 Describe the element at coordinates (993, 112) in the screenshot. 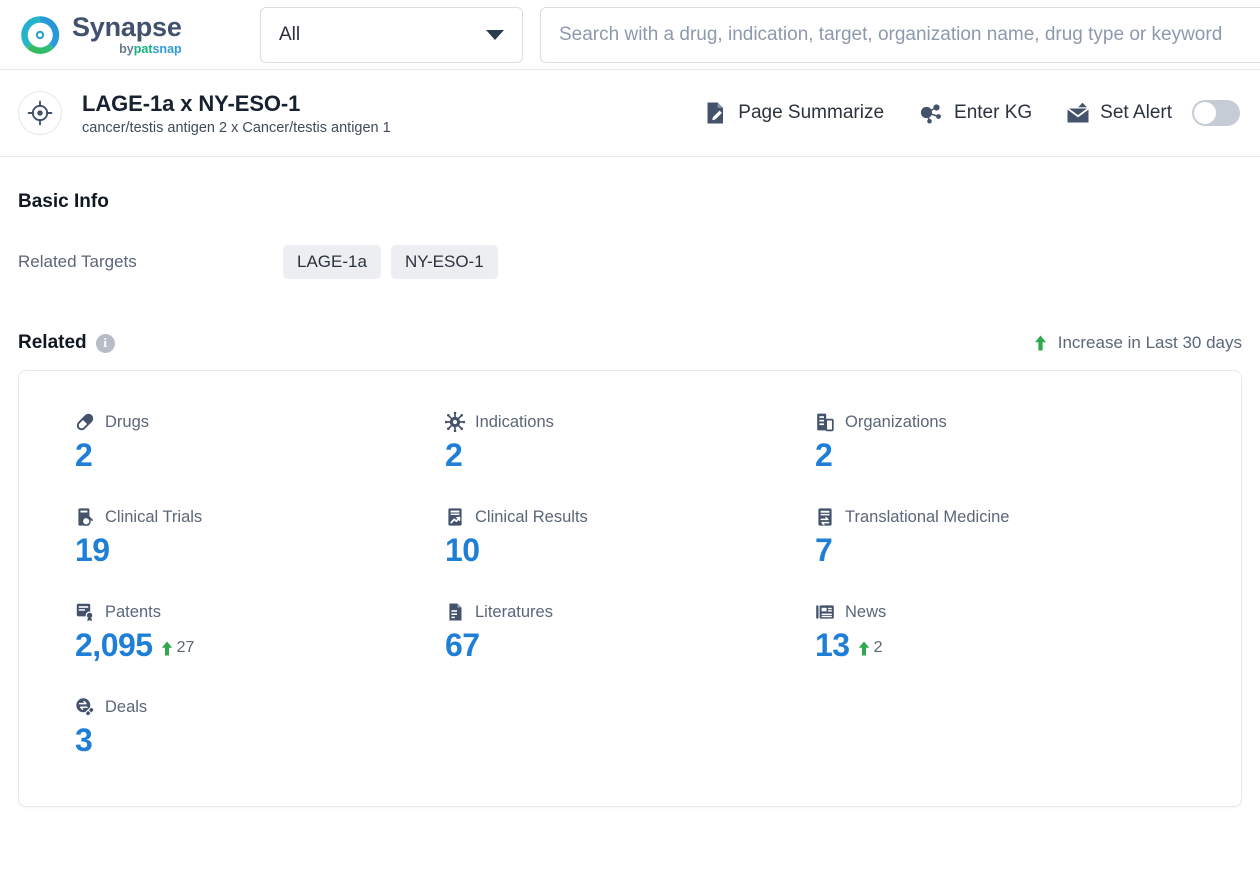

I see `enter-kg-label: Enter KG` at that location.